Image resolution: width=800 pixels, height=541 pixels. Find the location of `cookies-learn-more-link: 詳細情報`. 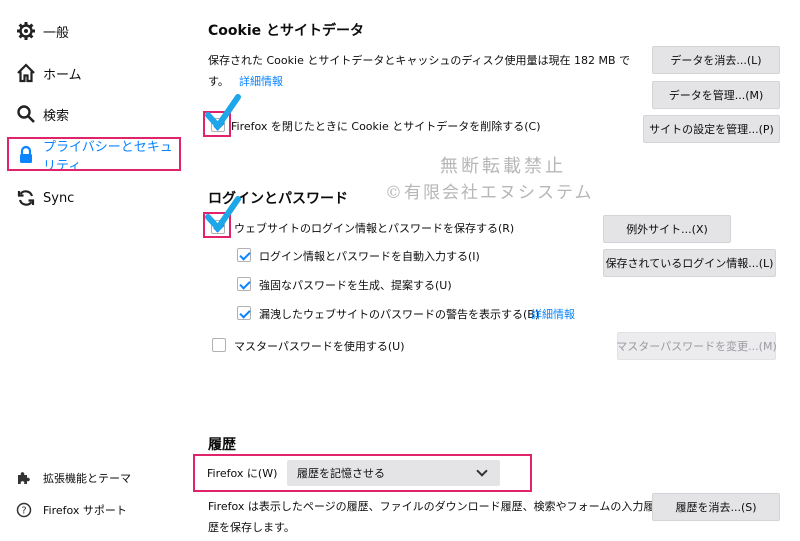

cookies-learn-more-link: 詳細情報 is located at coordinates (261, 81).